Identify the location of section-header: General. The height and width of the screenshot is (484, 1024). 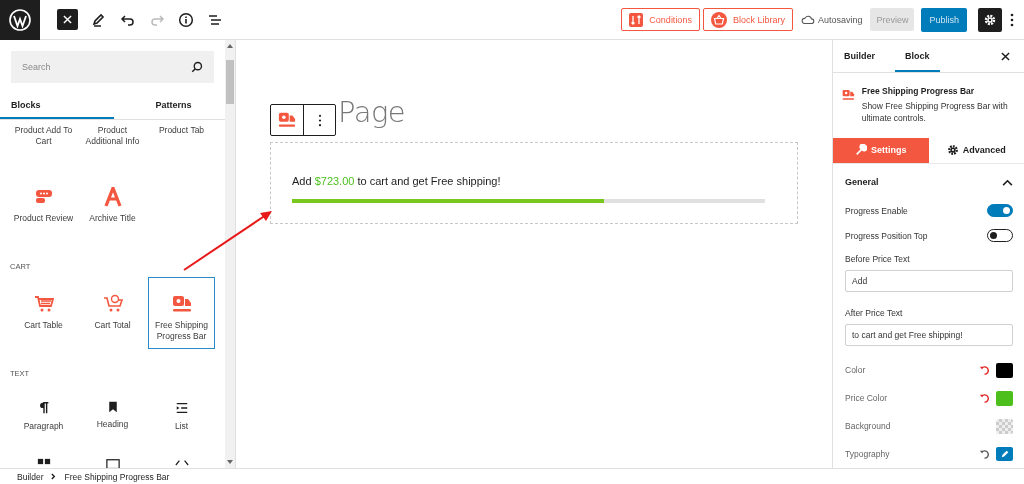
(929, 181).